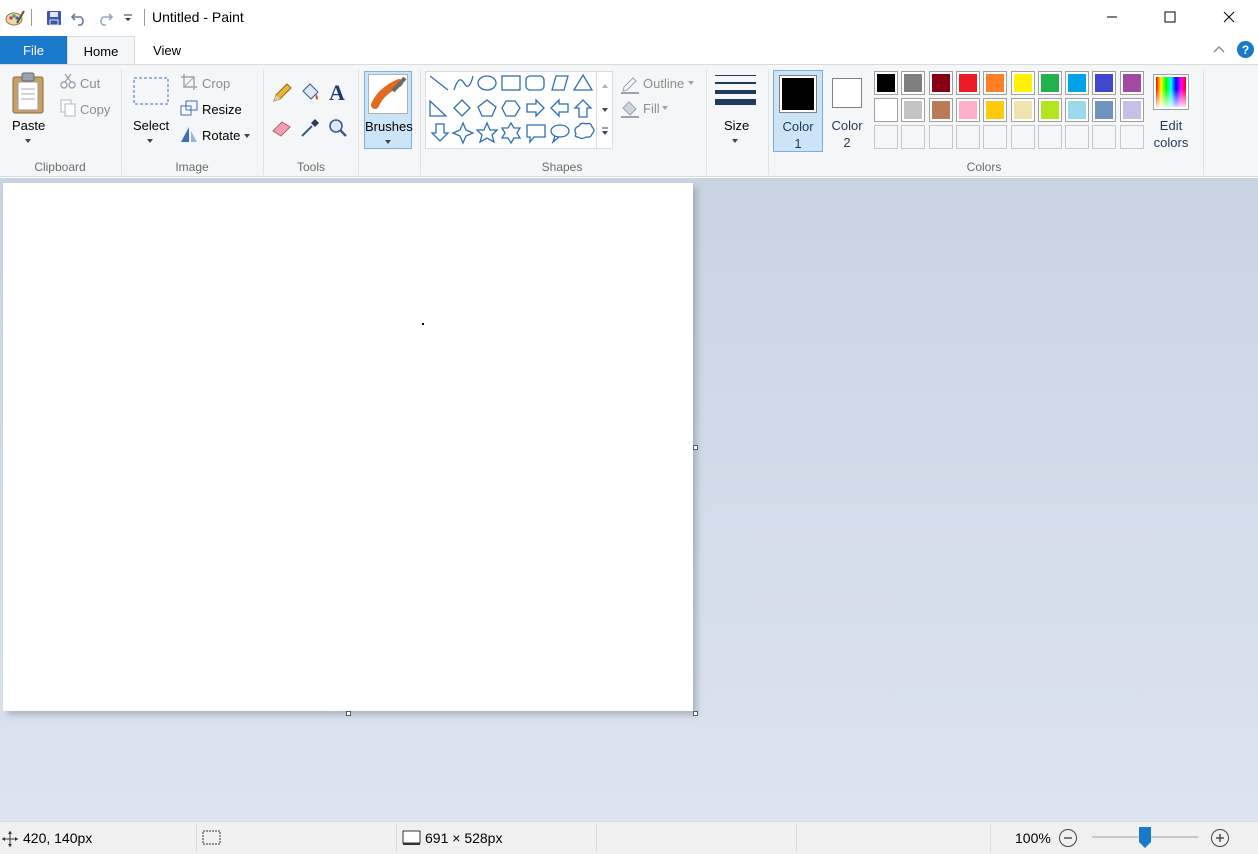 The width and height of the screenshot is (1258, 854). I want to click on size-button: Size, so click(736, 125).